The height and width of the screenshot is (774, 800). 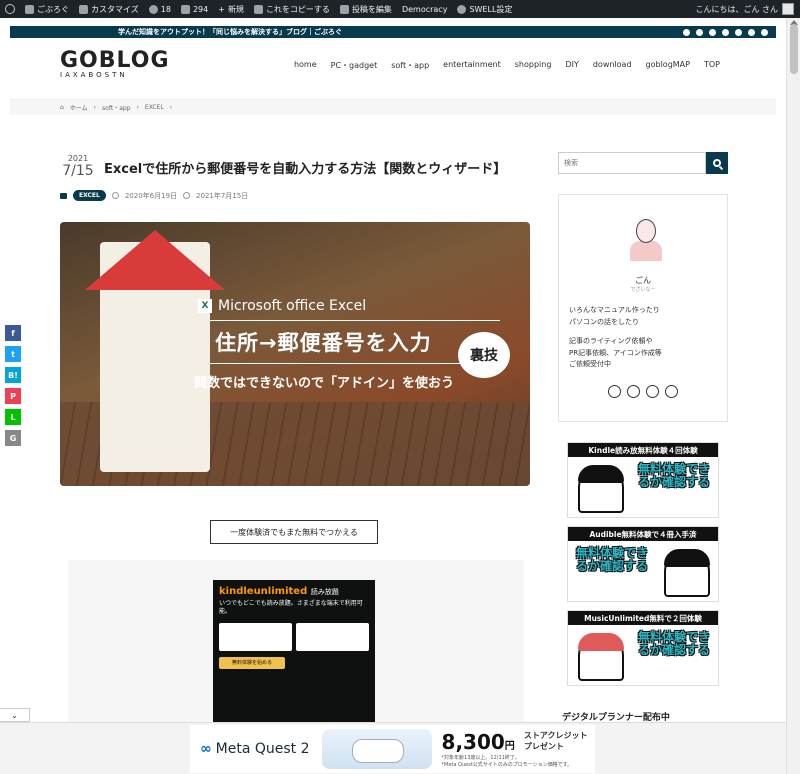 I want to click on site-name-menu: ごぶろぐ, so click(x=47, y=9).